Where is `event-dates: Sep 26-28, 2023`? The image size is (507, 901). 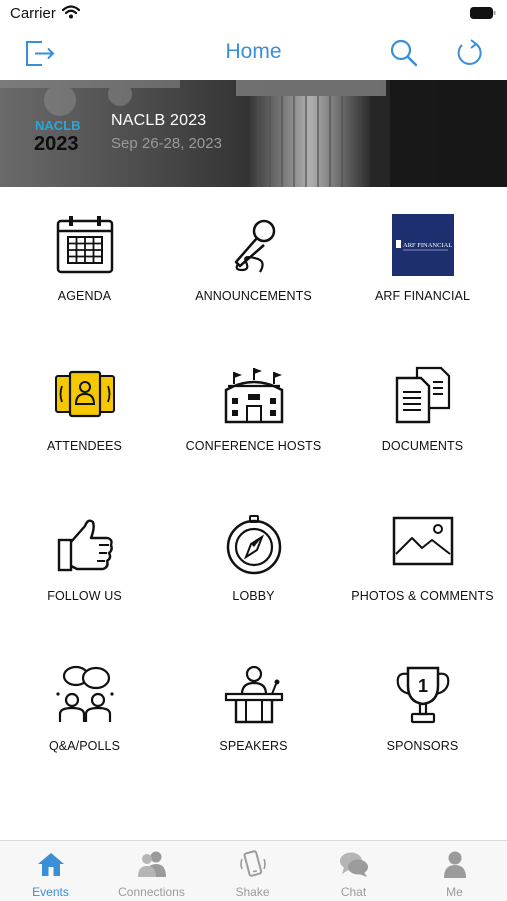
event-dates: Sep 26-28, 2023 is located at coordinates (166, 143).